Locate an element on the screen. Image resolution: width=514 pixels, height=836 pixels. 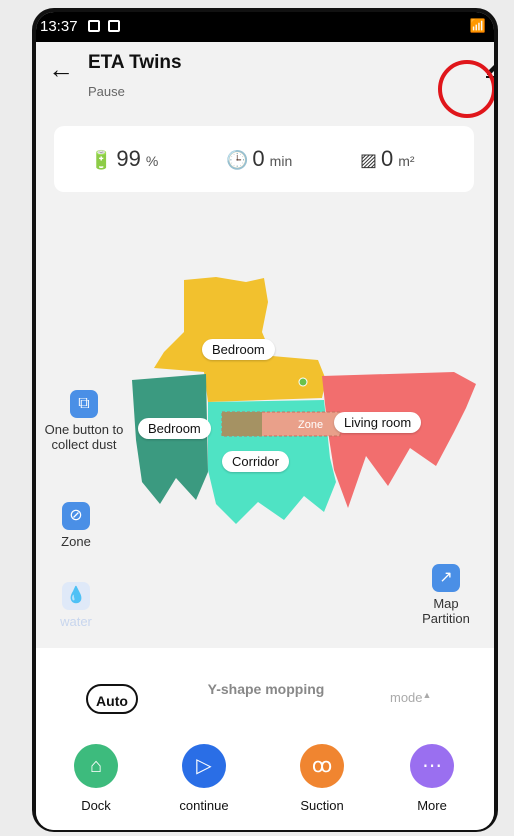
mode-dropdown: mode▲ is located at coordinates (410, 697).